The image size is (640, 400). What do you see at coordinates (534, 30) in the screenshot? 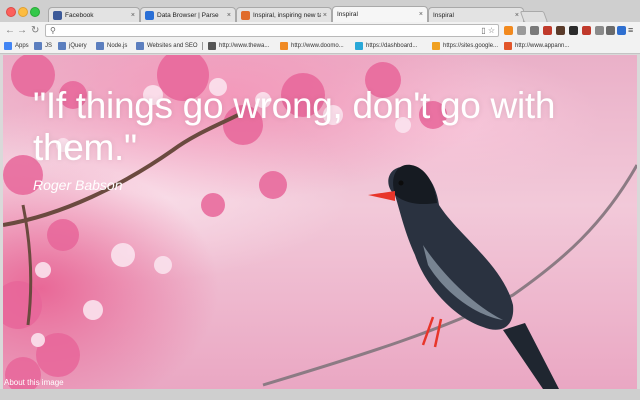
I see `pause-icon` at bounding box center [534, 30].